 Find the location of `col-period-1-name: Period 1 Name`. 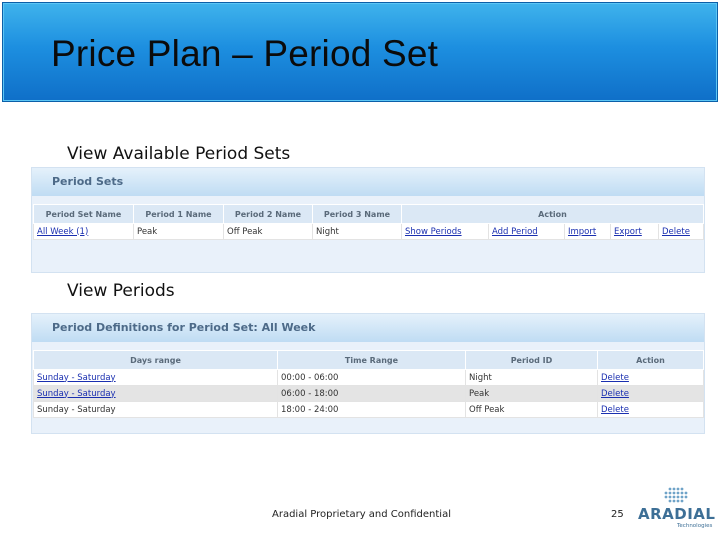

col-period-1-name: Period 1 Name is located at coordinates (178, 214).